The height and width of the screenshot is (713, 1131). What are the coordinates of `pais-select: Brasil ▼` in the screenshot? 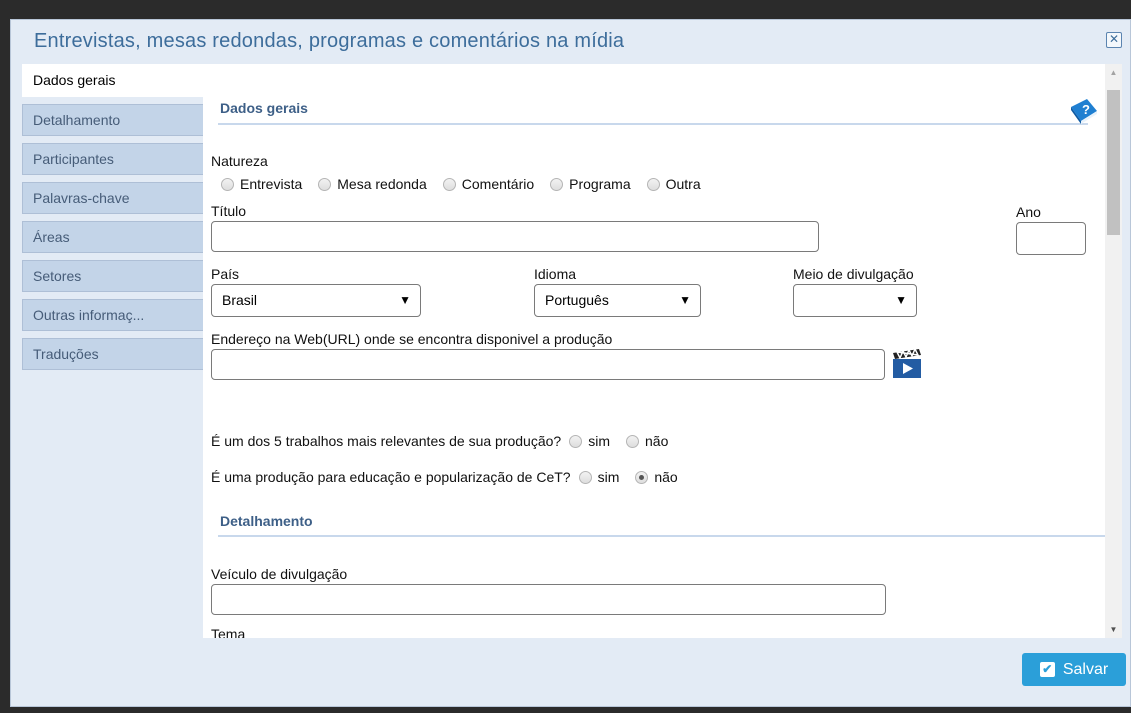 It's located at (316, 300).